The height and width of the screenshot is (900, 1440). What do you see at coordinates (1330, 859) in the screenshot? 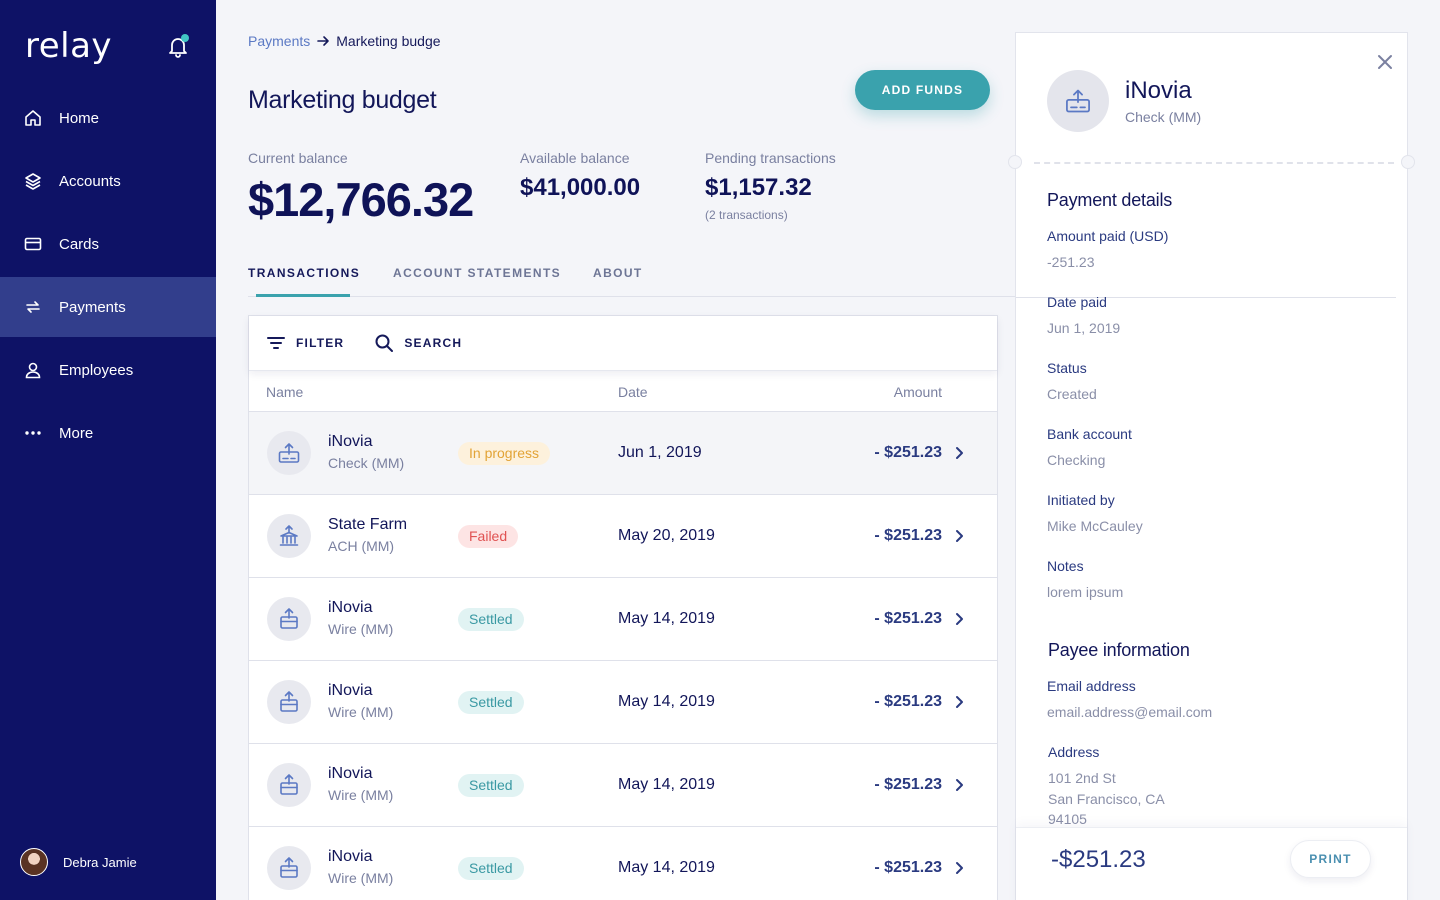
I see `print-button: PRINT` at bounding box center [1330, 859].